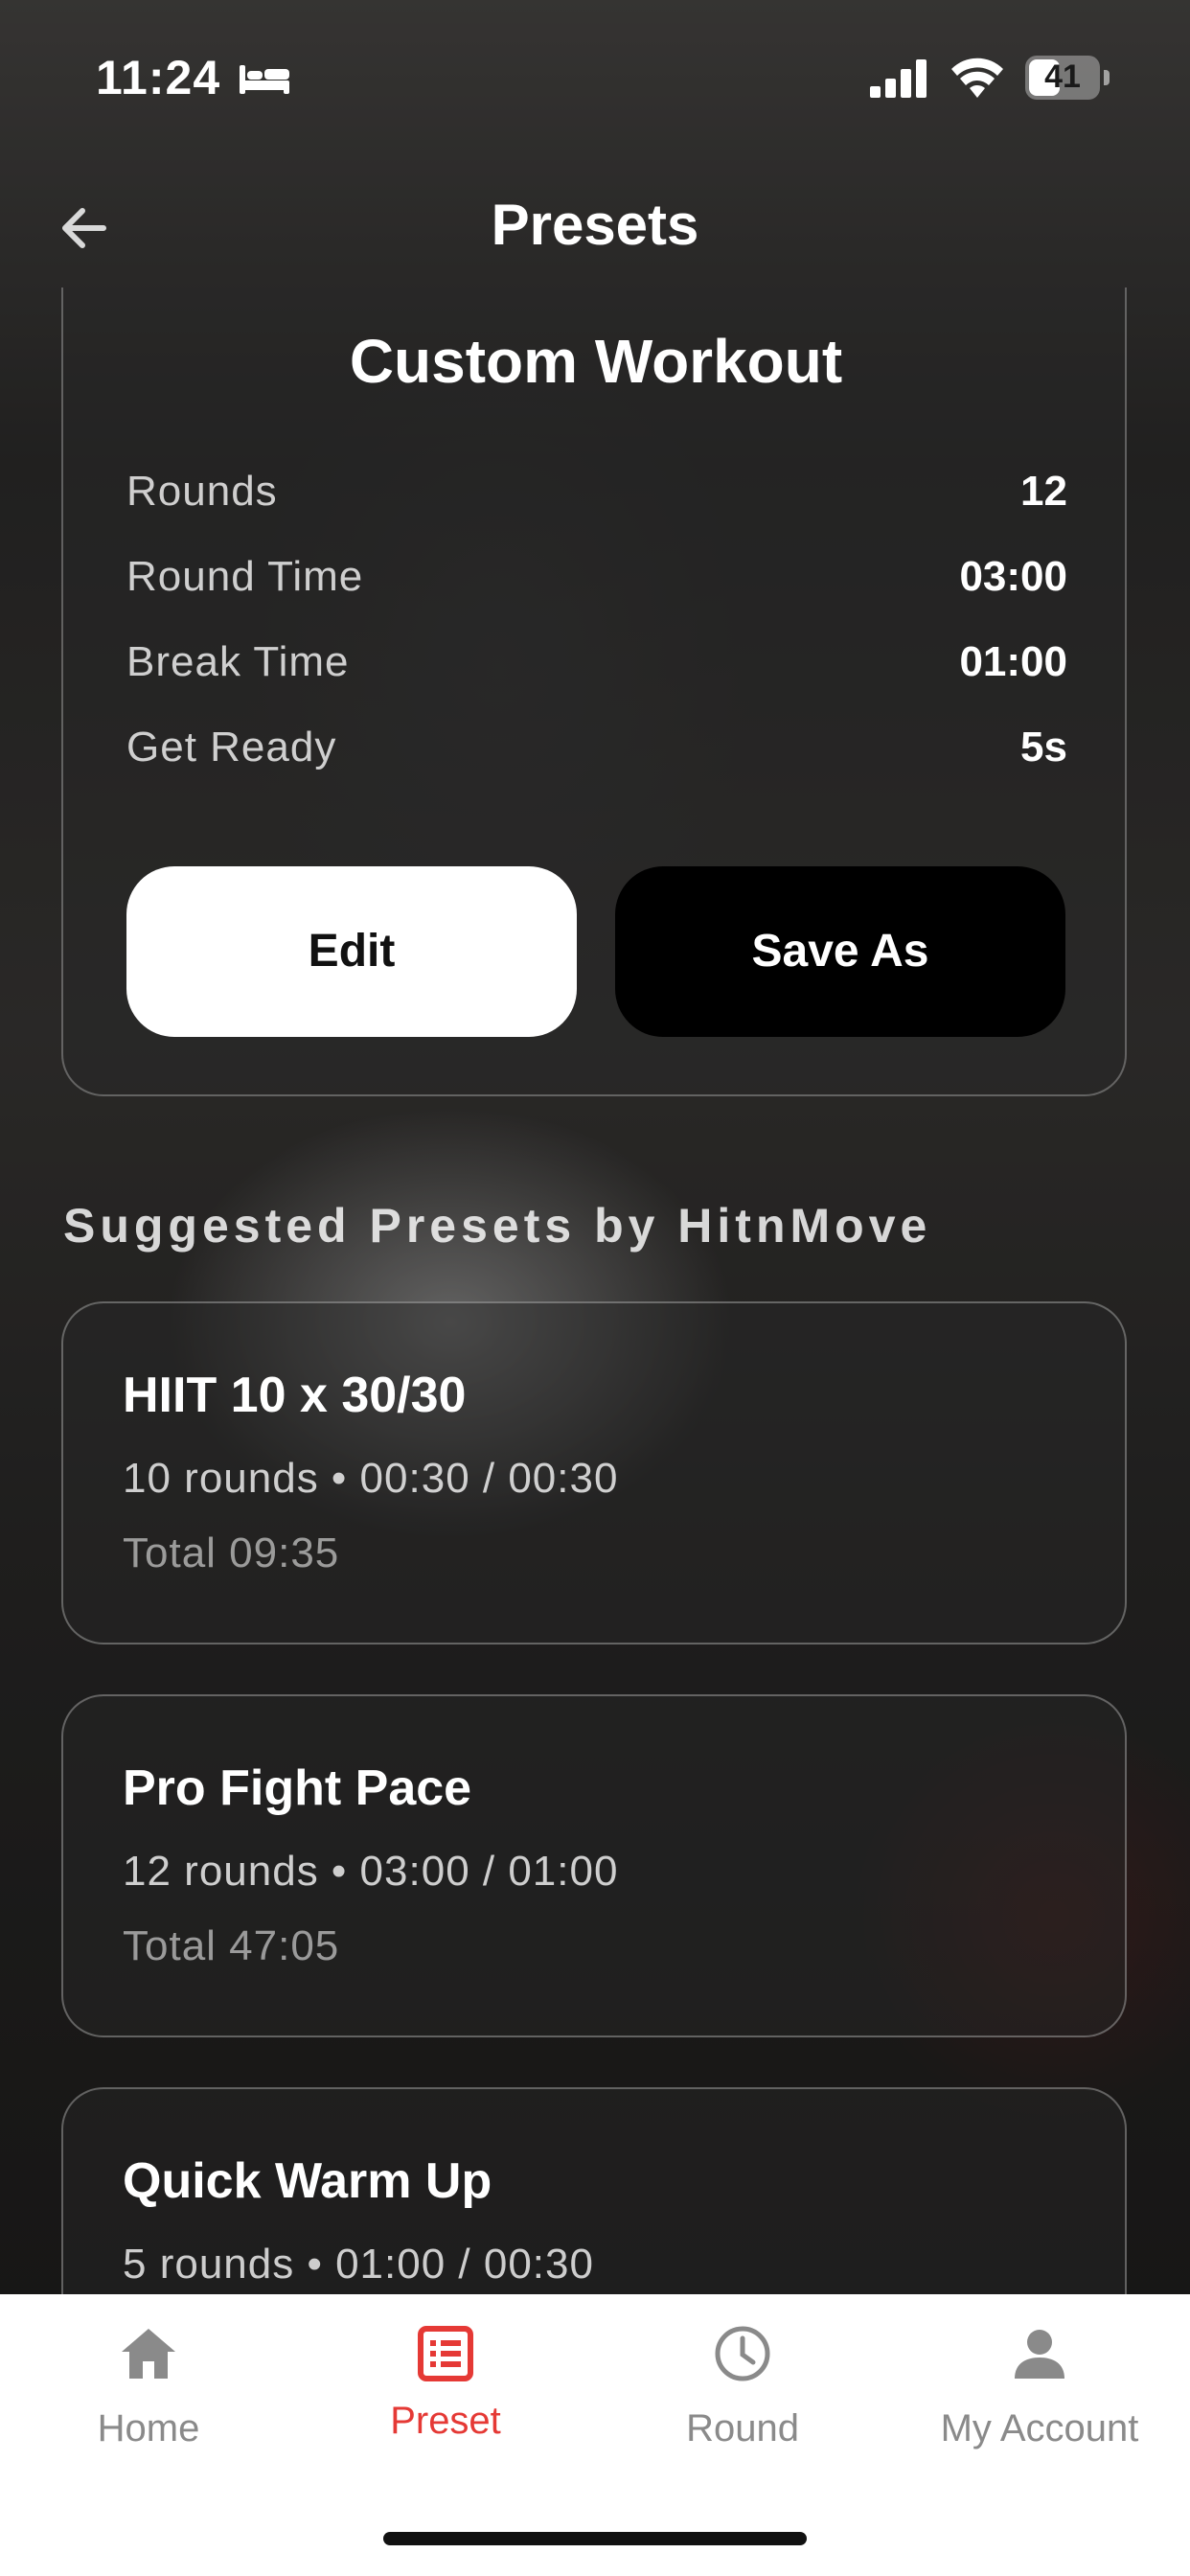 The width and height of the screenshot is (1190, 2576). Describe the element at coordinates (232, 1553) in the screenshot. I see `preset-total: Total 09:35` at that location.